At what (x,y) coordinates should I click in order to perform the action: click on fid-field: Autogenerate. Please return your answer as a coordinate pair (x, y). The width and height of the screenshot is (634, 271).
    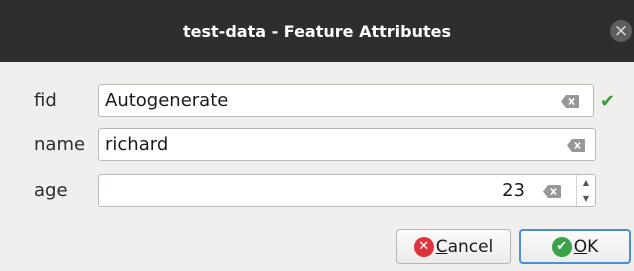
    Looking at the image, I should click on (346, 100).